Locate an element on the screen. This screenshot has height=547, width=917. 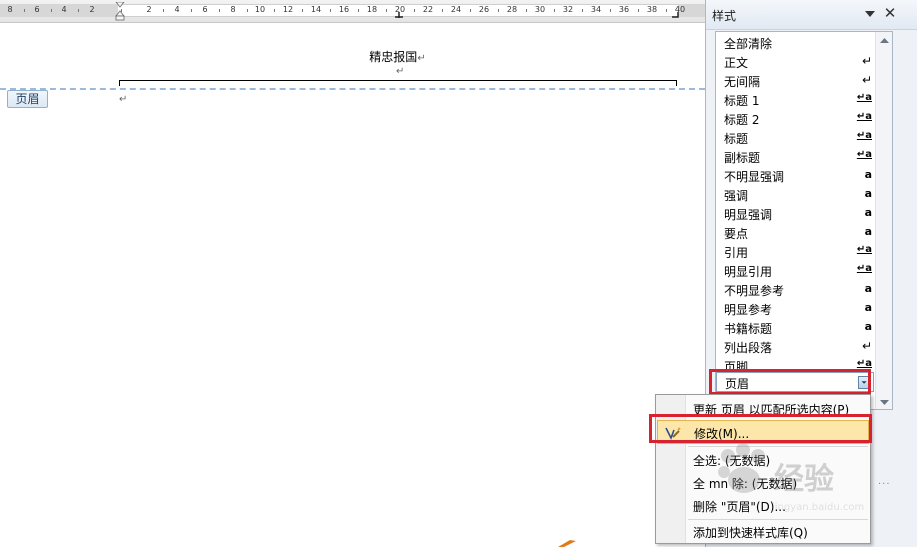
style-item: 明显引用 ↵a is located at coordinates (795, 270).